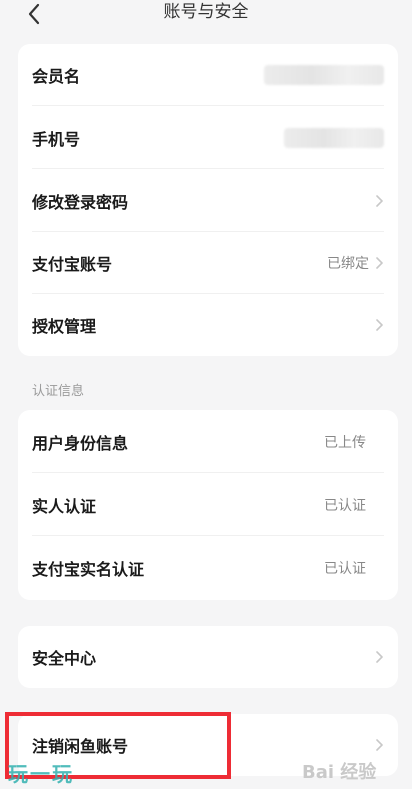 The width and height of the screenshot is (412, 789). I want to click on identity-info-row: 用户身份信息 已上传, so click(208, 441).